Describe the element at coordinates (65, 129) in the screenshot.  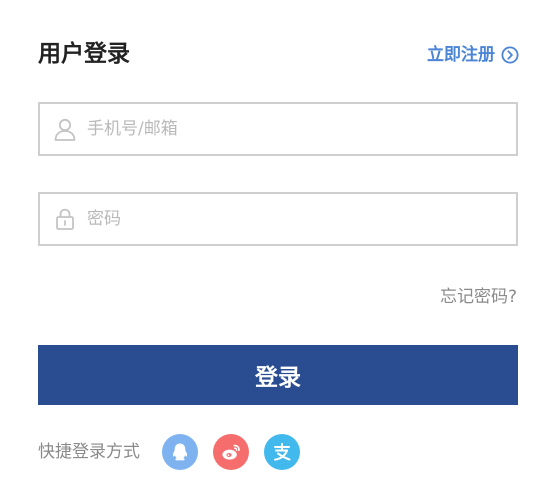
I see `user-icon` at that location.